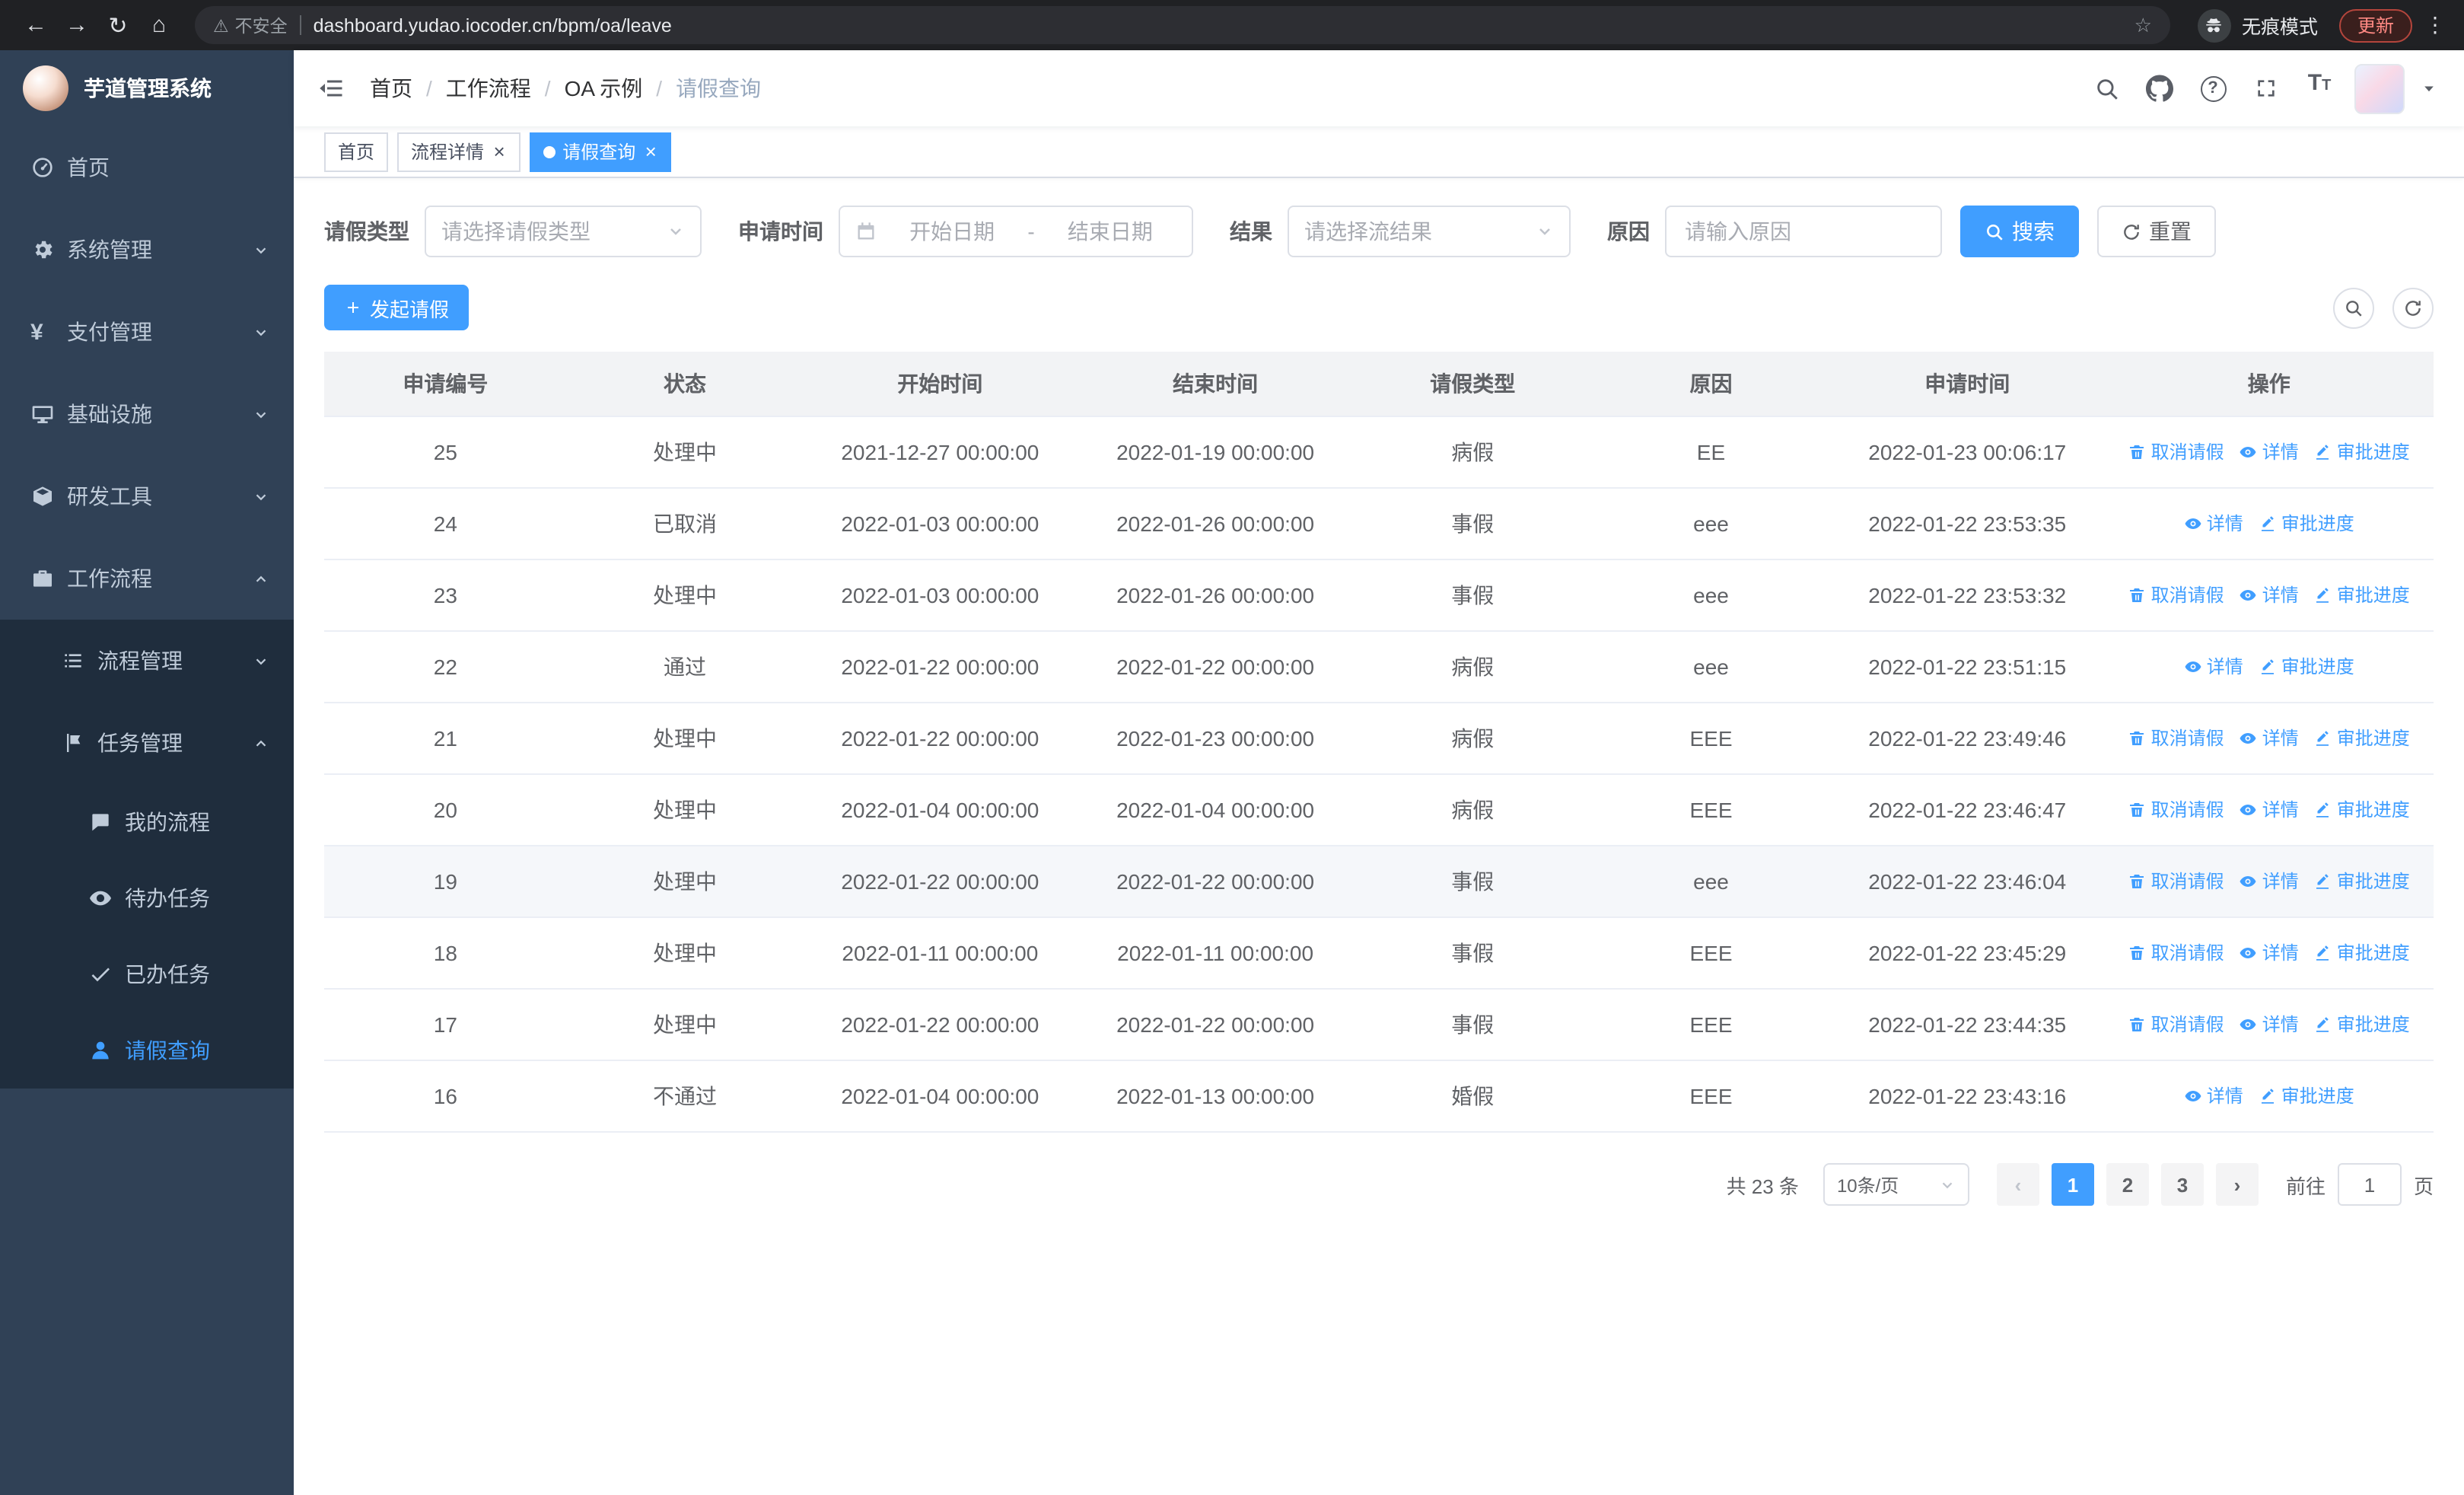  I want to click on toggle-search-button, so click(2353, 308).